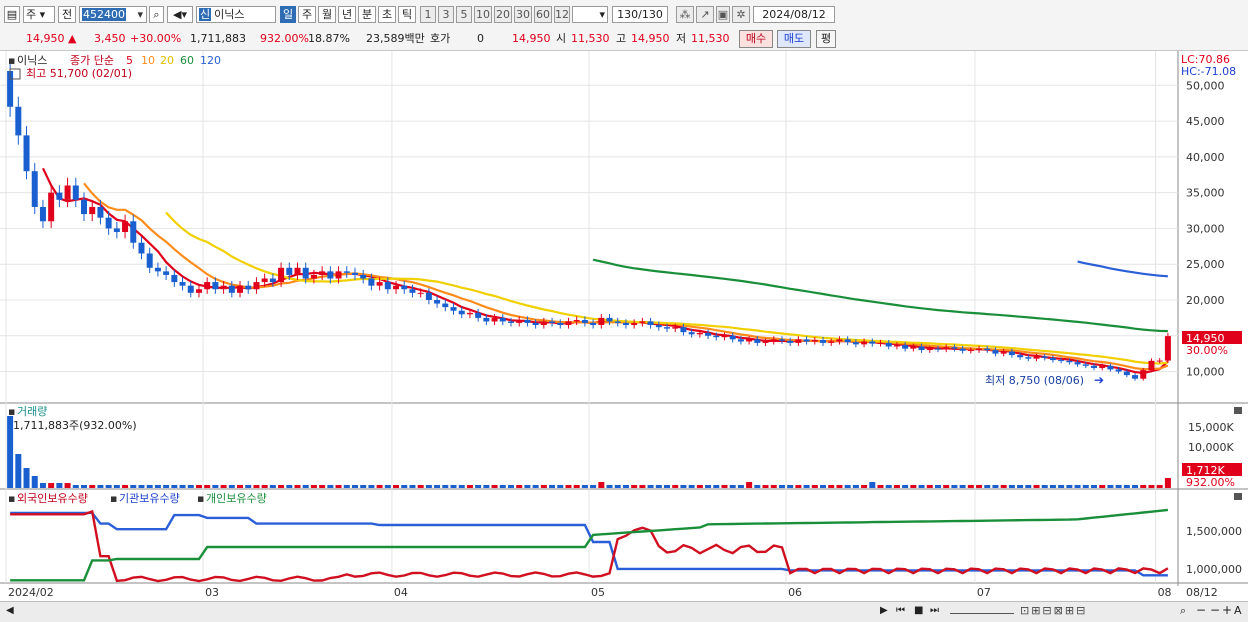 This screenshot has height=622, width=1248. I want to click on period-week: 주, so click(307, 14).